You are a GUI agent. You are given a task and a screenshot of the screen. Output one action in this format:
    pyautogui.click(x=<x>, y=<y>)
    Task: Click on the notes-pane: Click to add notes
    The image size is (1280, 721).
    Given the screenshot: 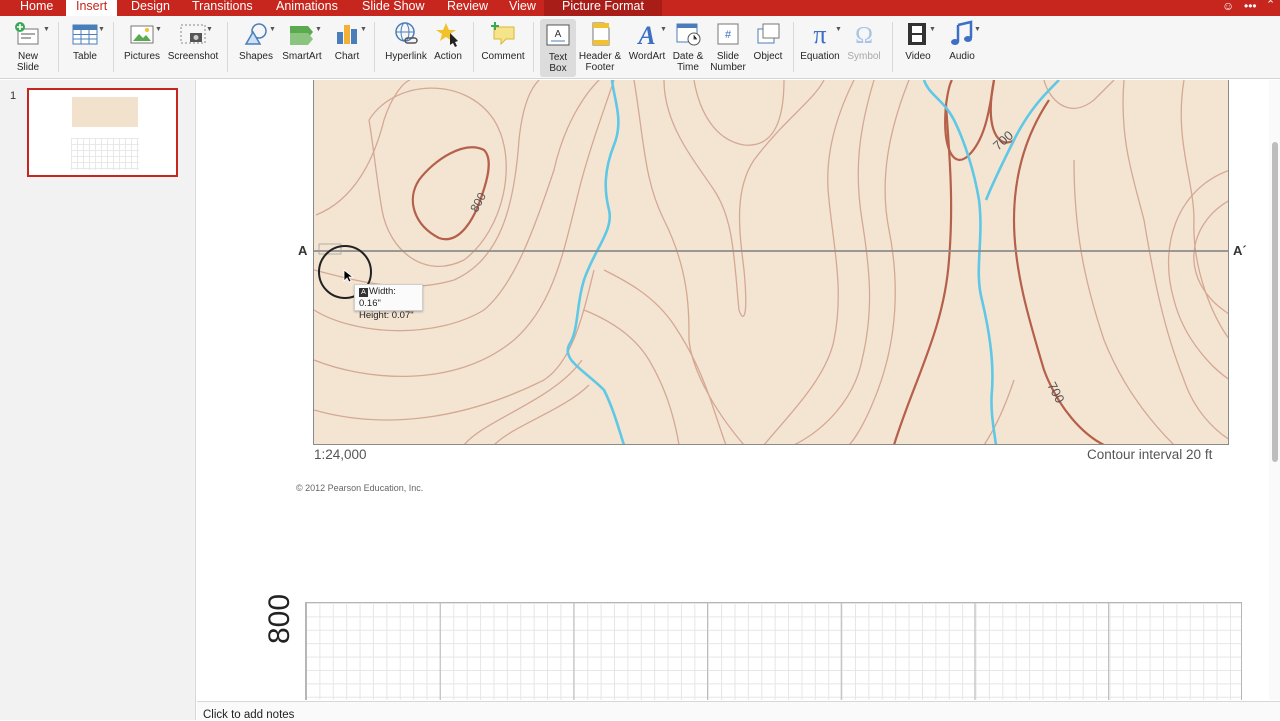 What is the action you would take?
    pyautogui.click(x=738, y=711)
    